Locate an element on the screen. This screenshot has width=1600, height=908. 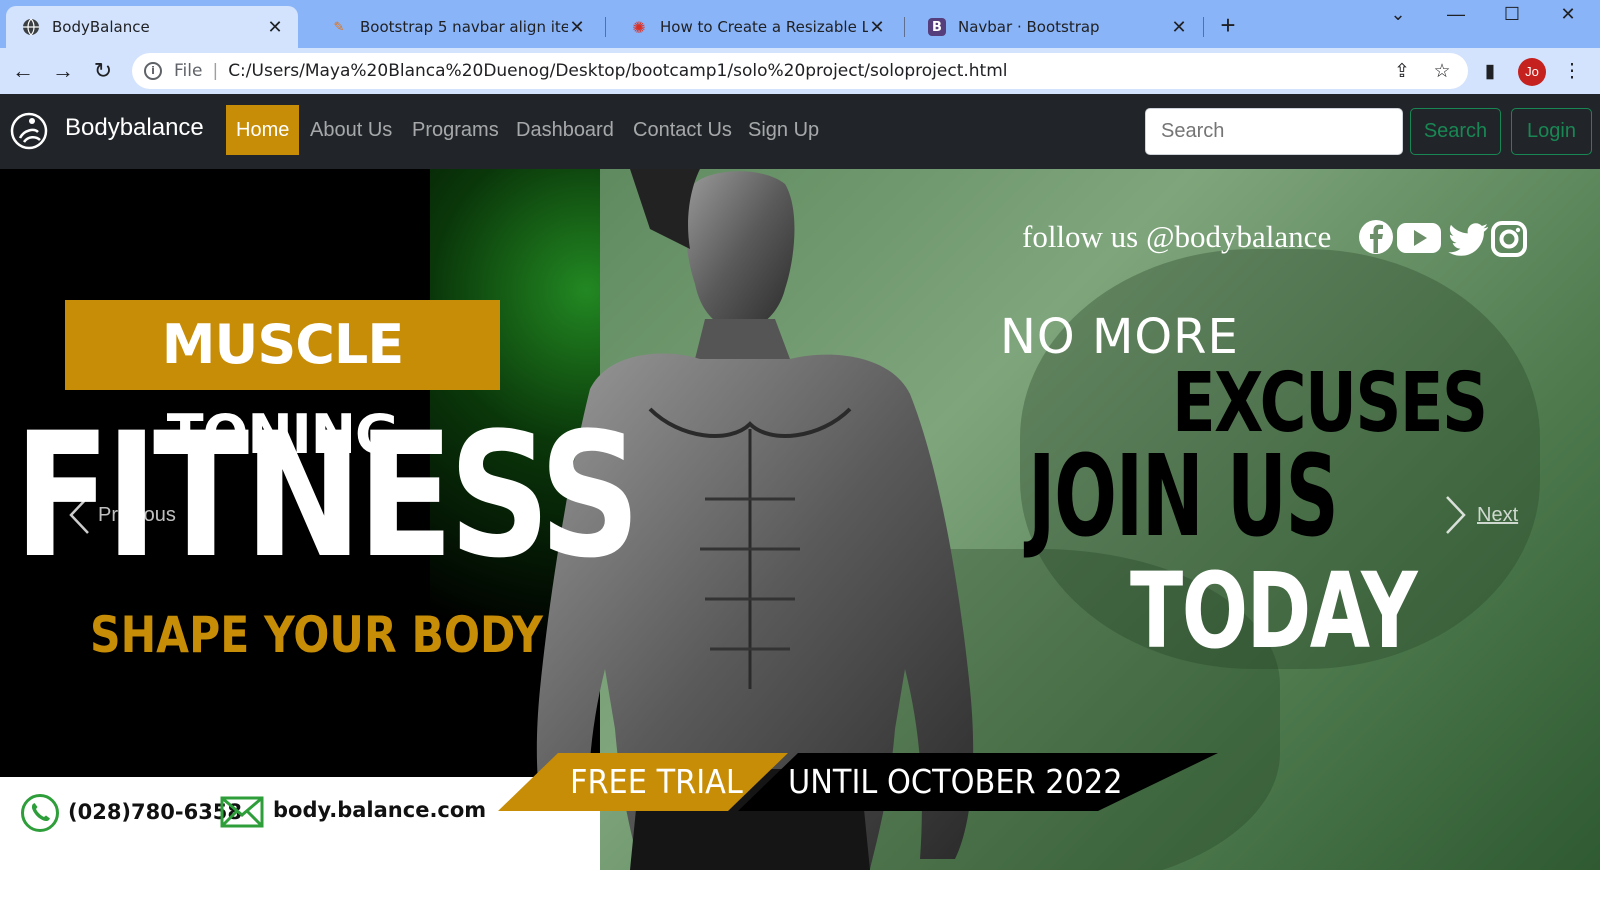
minimize-icon: — is located at coordinates (1456, 17).